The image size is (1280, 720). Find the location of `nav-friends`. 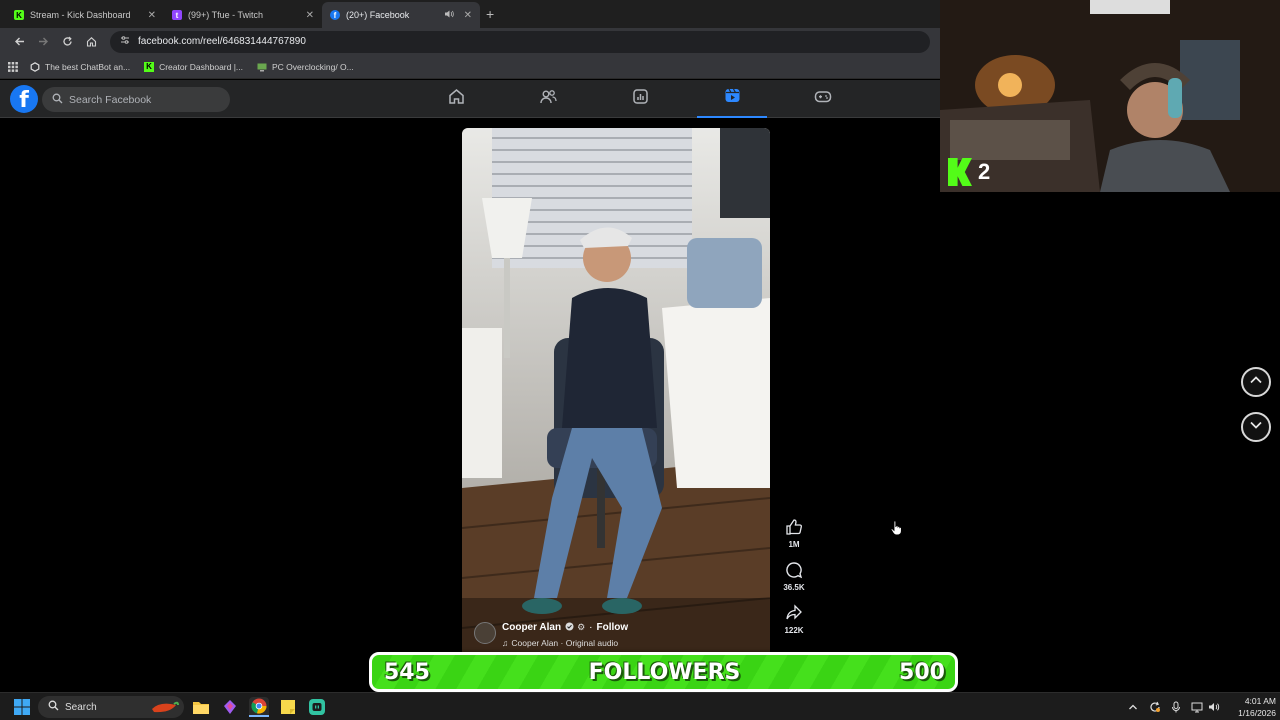

nav-friends is located at coordinates (548, 99).